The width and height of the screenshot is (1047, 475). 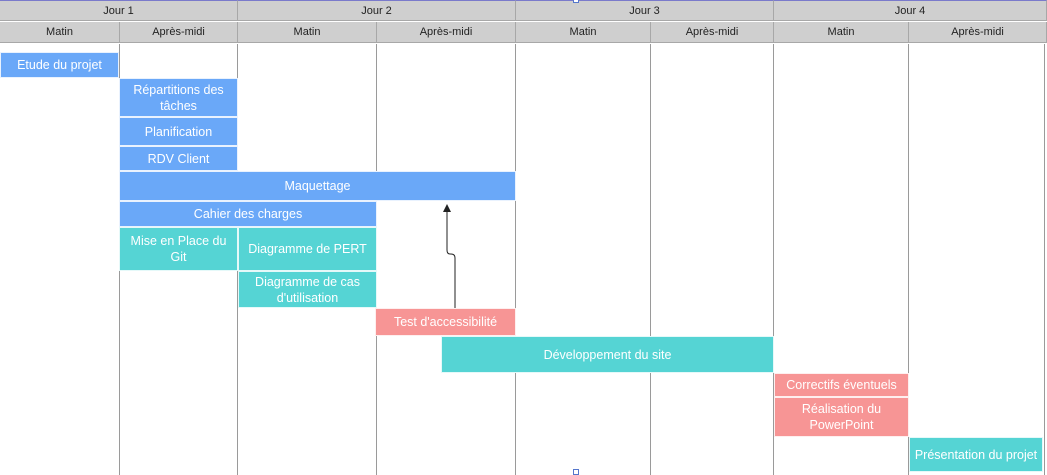 I want to click on day-header-1: Jour 1, so click(x=119, y=10).